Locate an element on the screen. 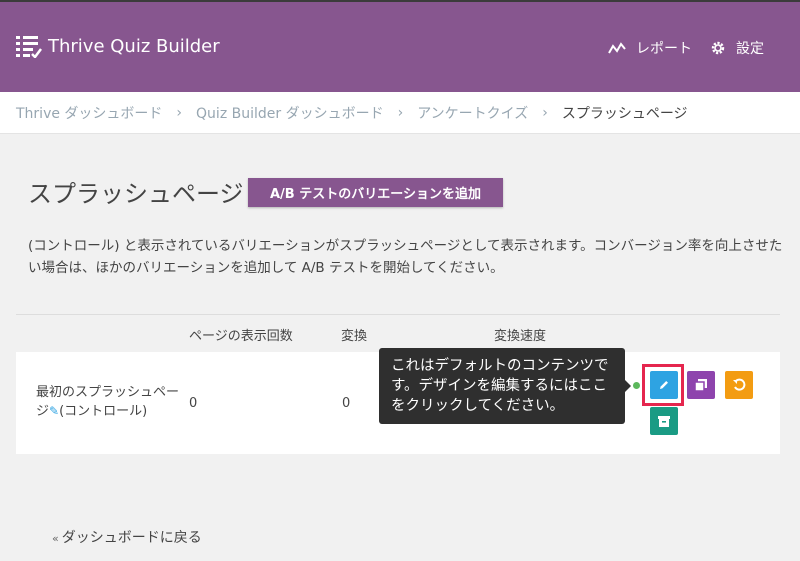  gear-icon is located at coordinates (718, 48).